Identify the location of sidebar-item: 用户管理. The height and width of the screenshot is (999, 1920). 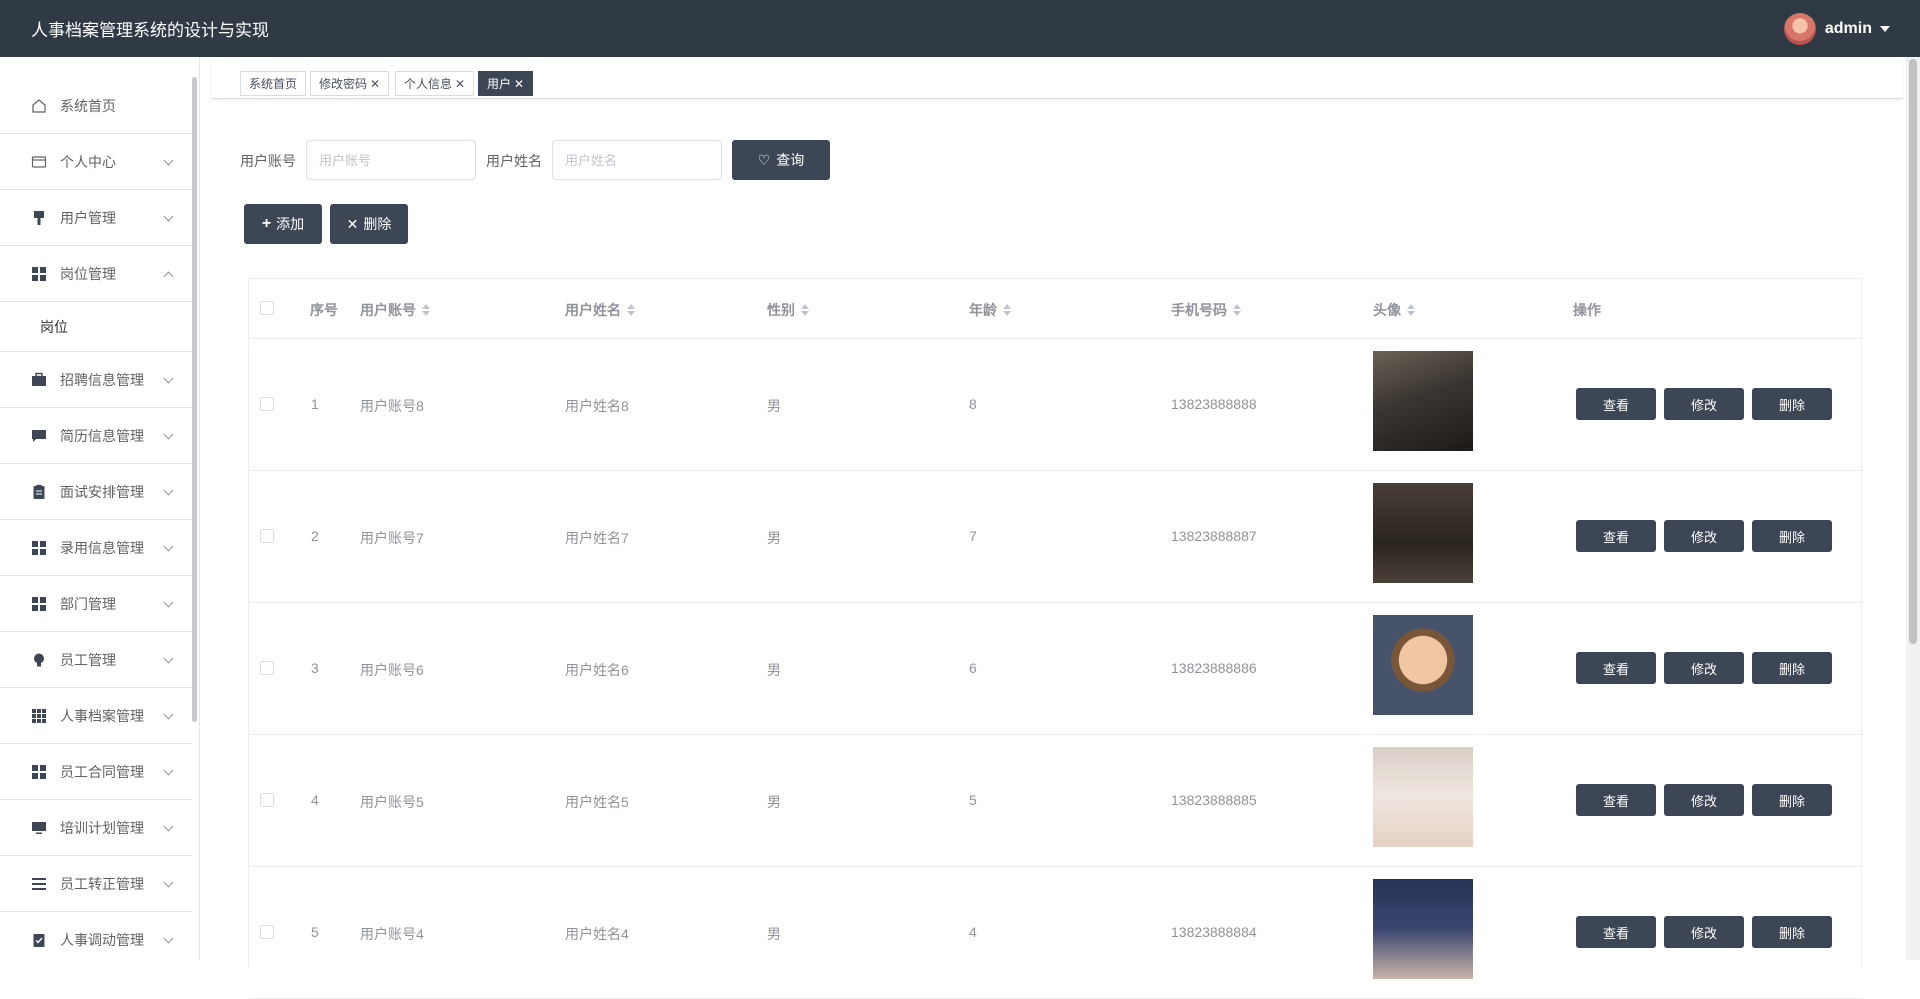
(96, 218).